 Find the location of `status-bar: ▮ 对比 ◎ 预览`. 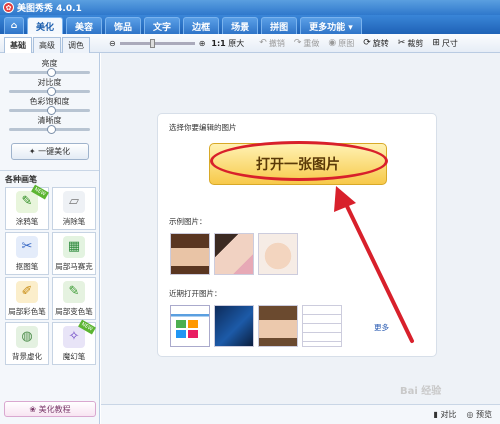

status-bar: ▮ 对比 ◎ 预览 is located at coordinates (300, 414).